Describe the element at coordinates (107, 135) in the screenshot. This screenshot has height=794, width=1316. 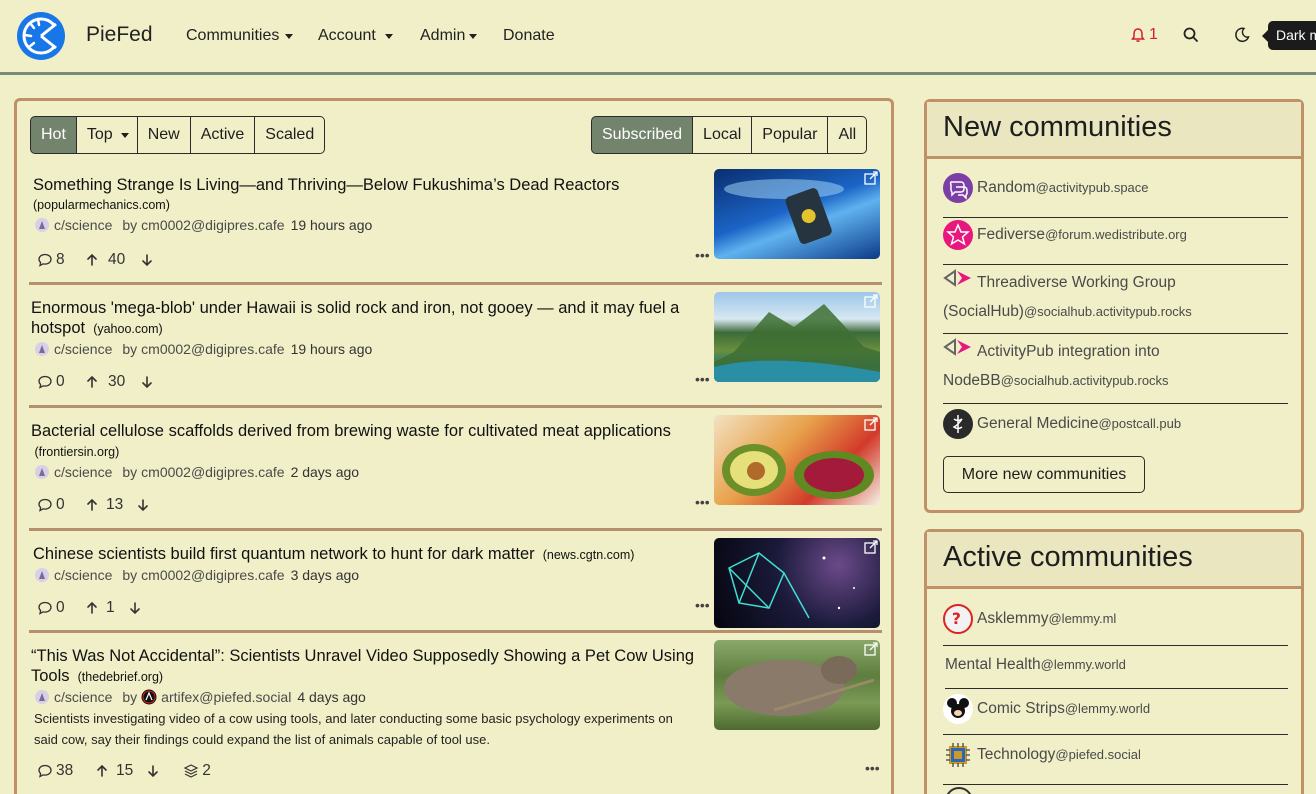
I see `sort-top: Top` at that location.